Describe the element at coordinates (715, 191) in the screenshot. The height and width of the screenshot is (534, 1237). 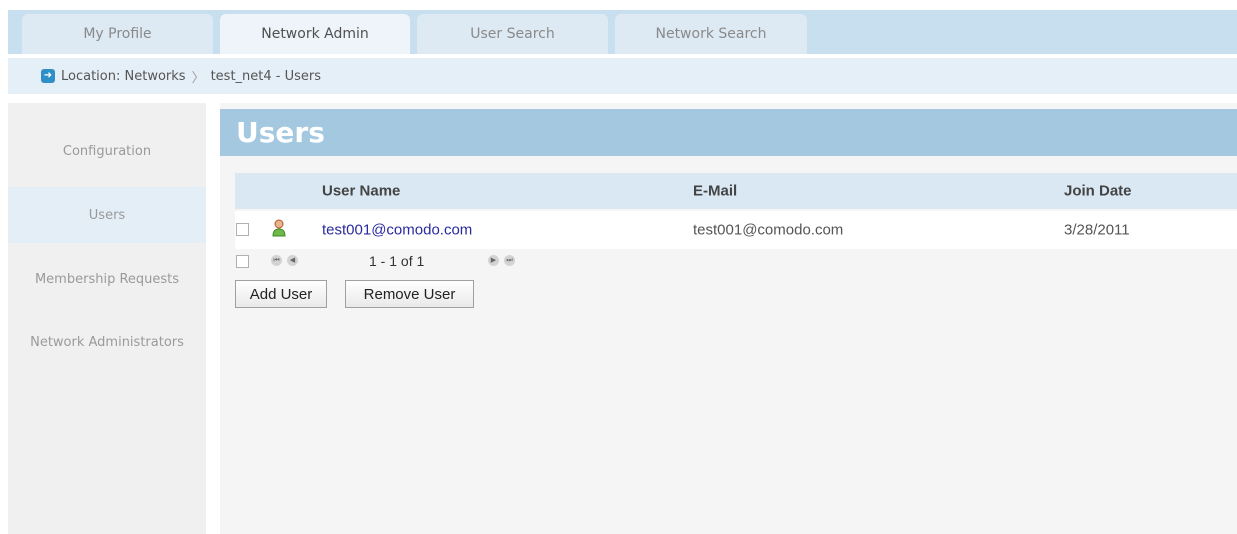
I see `column-header-email: E-Mail` at that location.